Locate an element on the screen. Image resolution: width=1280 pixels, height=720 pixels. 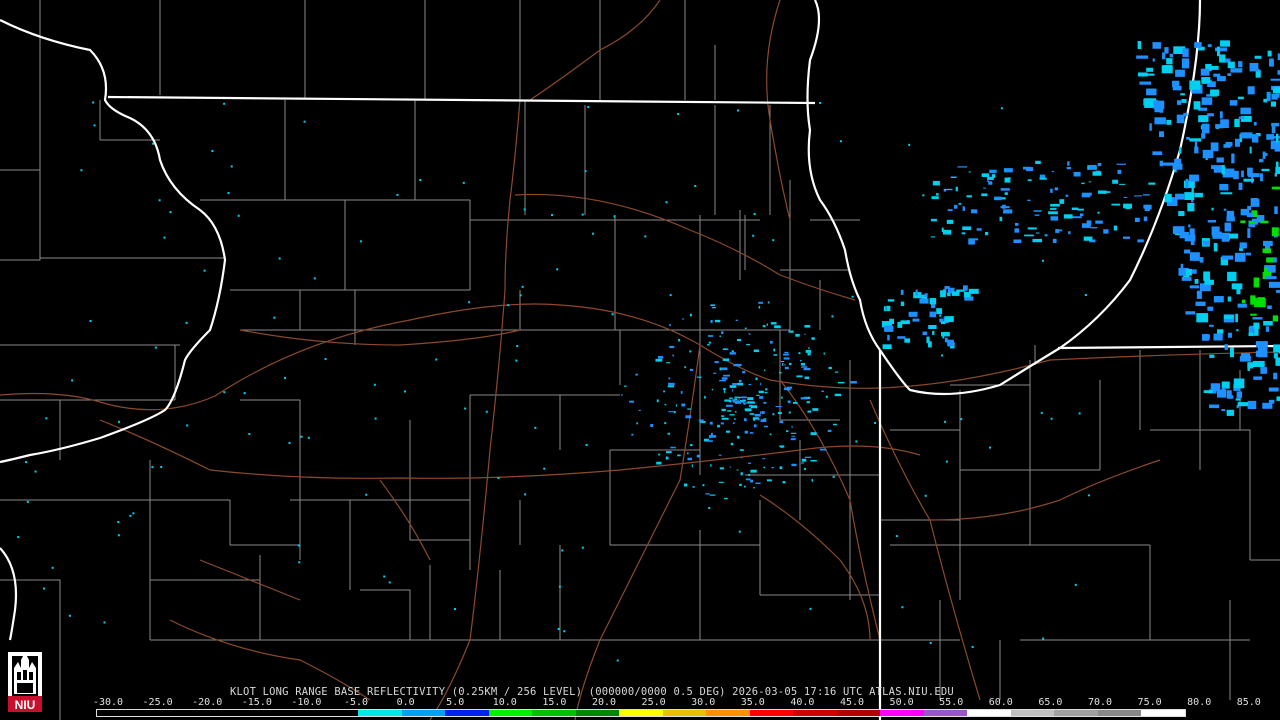
colorbar-label: -5.0 is located at coordinates (356, 702).